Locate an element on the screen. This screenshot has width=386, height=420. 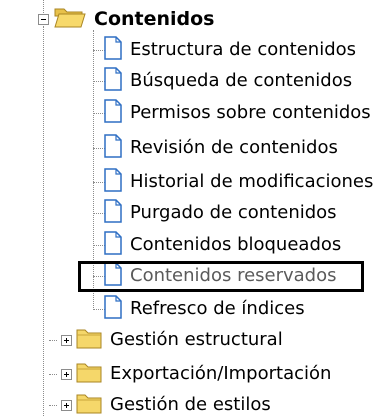
tree-item-purgado: Purgado de contenidos is located at coordinates (221, 213).